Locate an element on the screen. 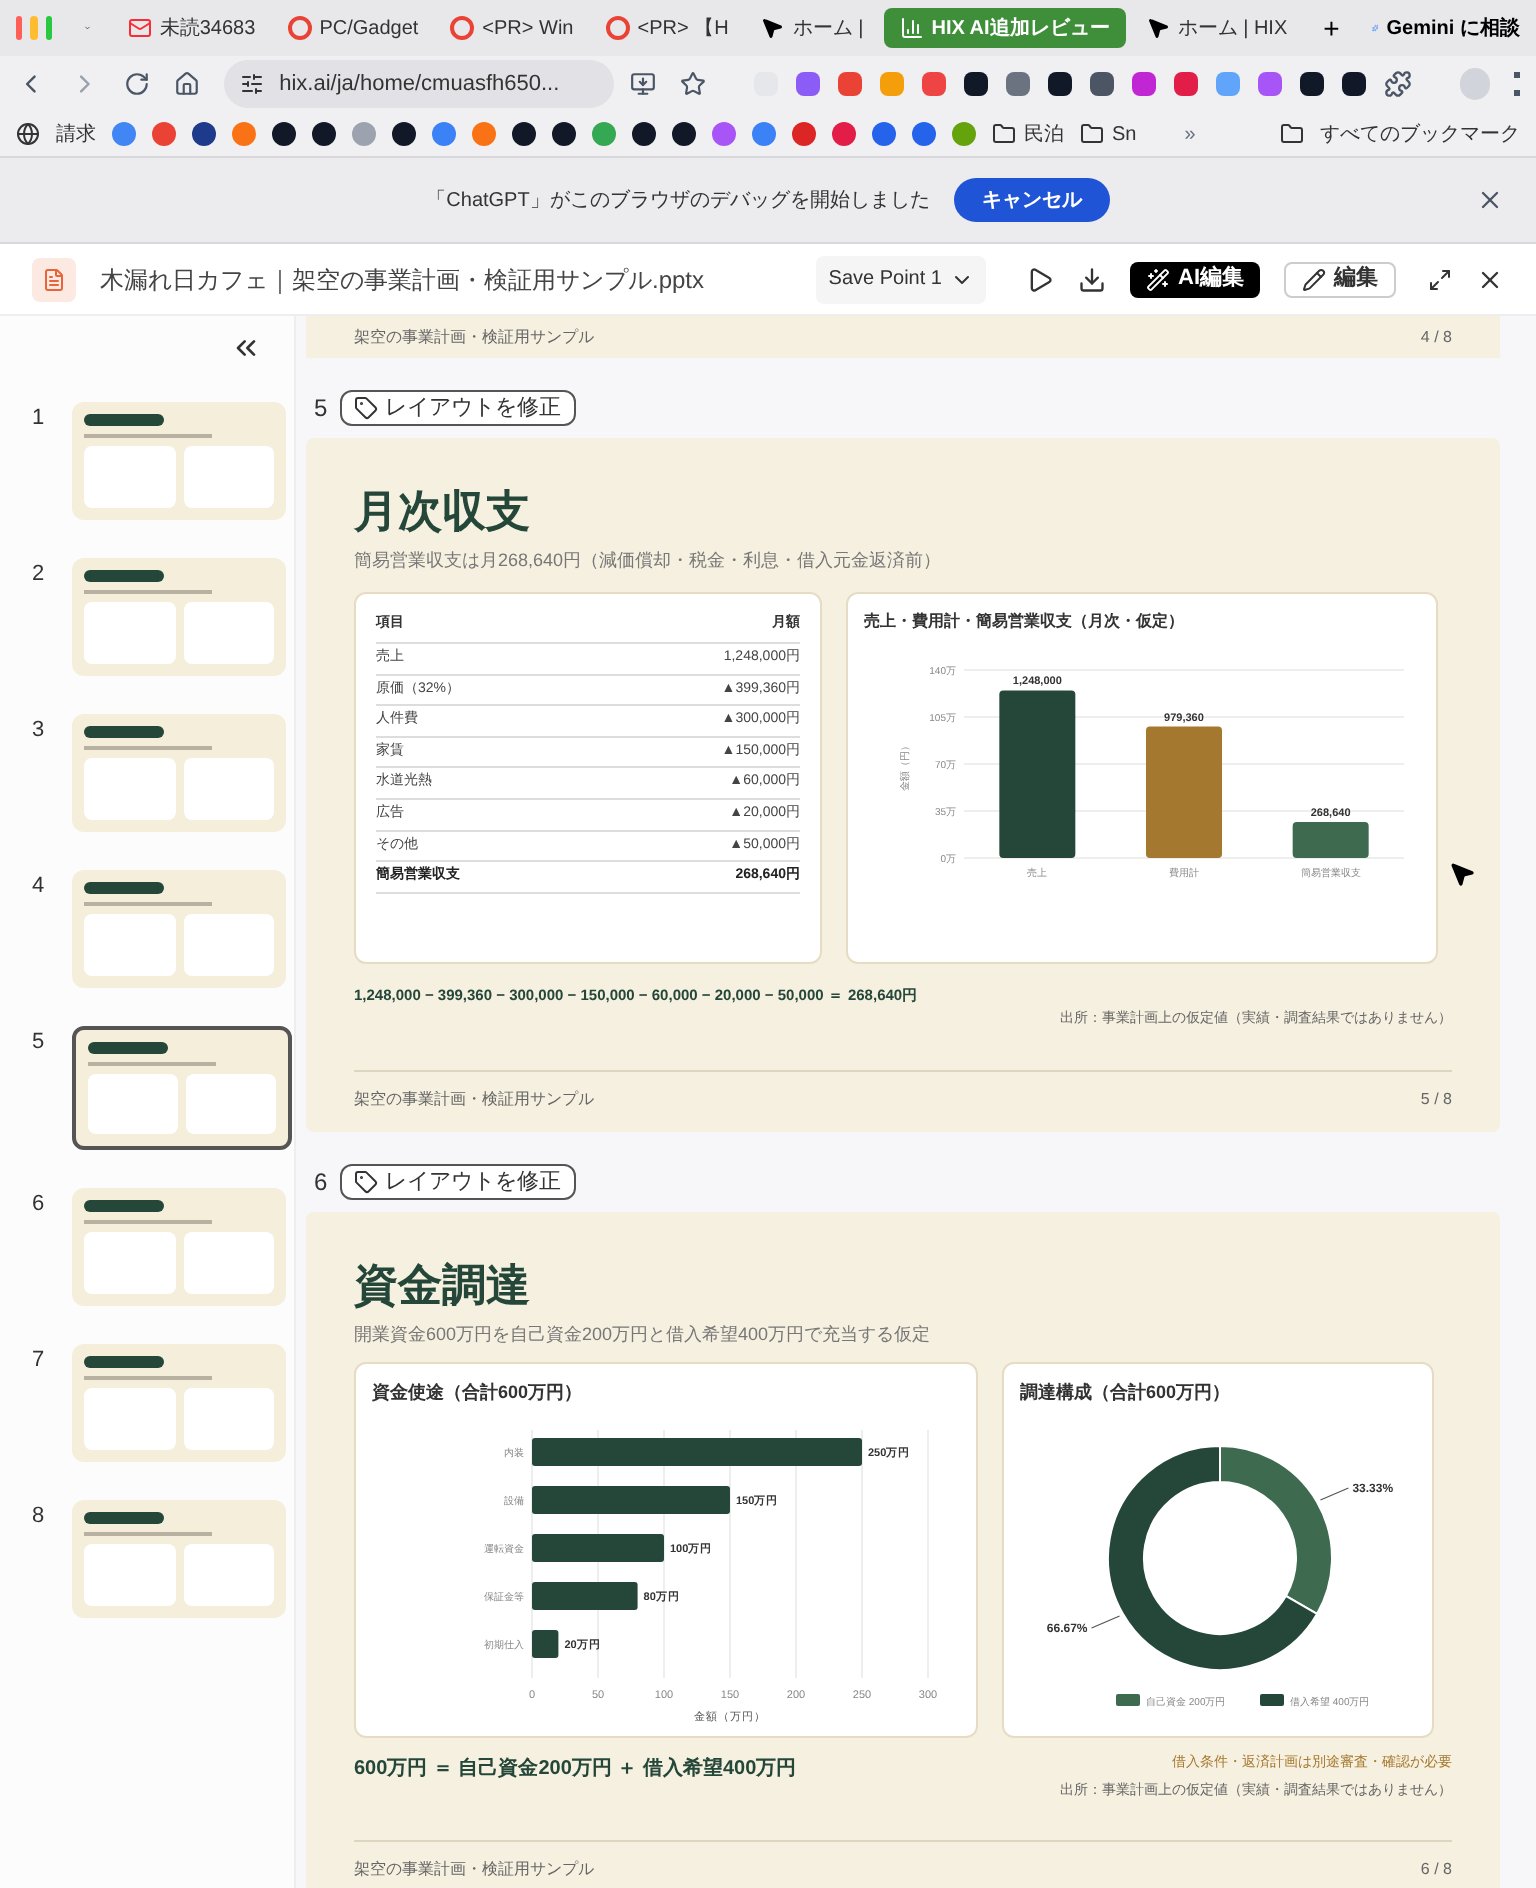  extensions-icon is located at coordinates (1398, 84).